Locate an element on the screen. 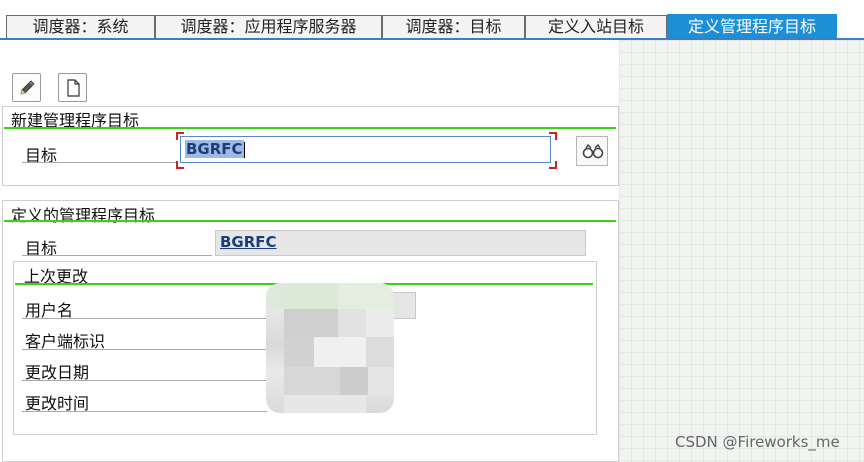 Image resolution: width=864 pixels, height=462 pixels. defined-target-value: BGRFC is located at coordinates (400, 243).